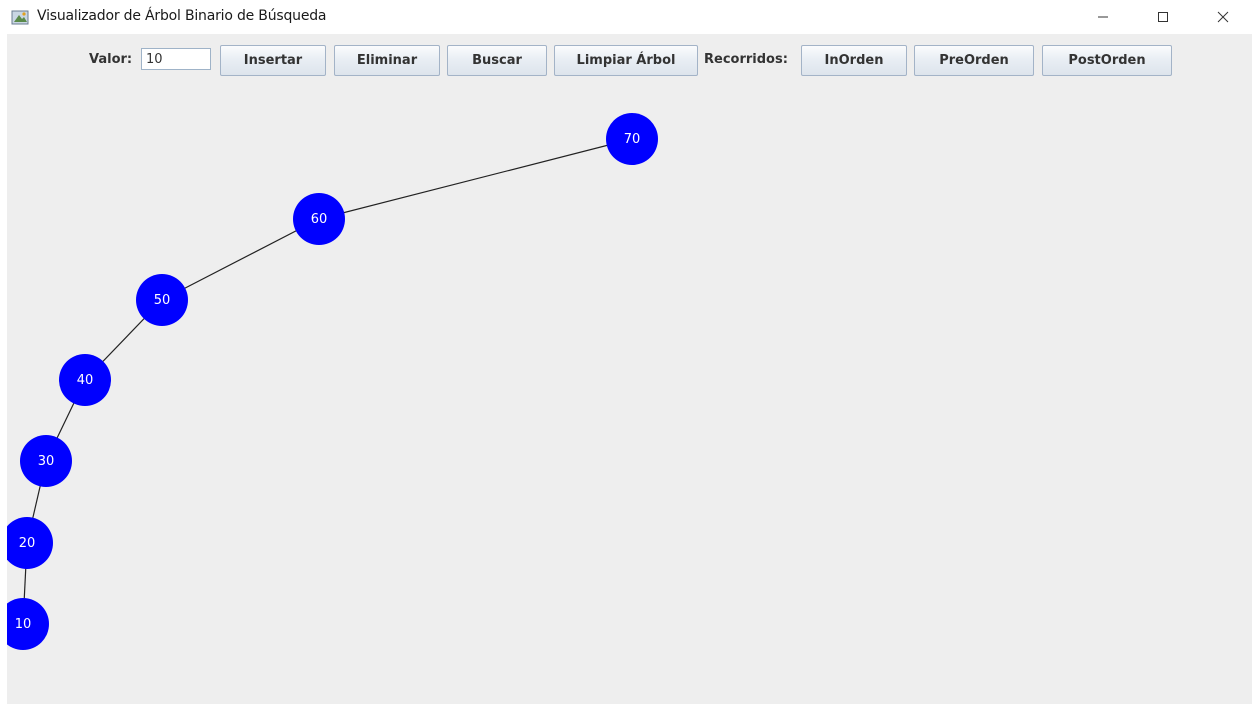  What do you see at coordinates (23, 624) in the screenshot?
I see `tree-node-value: 10` at bounding box center [23, 624].